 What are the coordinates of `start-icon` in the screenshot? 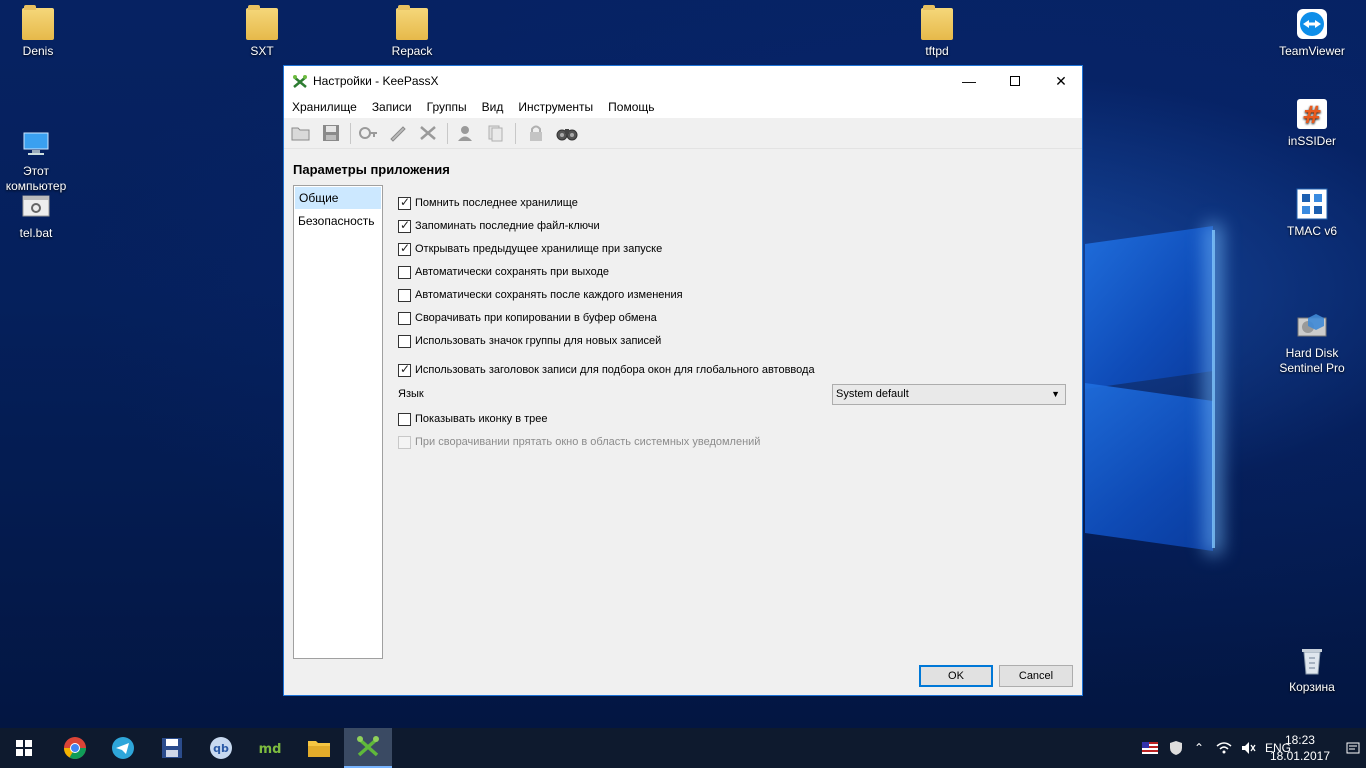 It's located at (24, 748).